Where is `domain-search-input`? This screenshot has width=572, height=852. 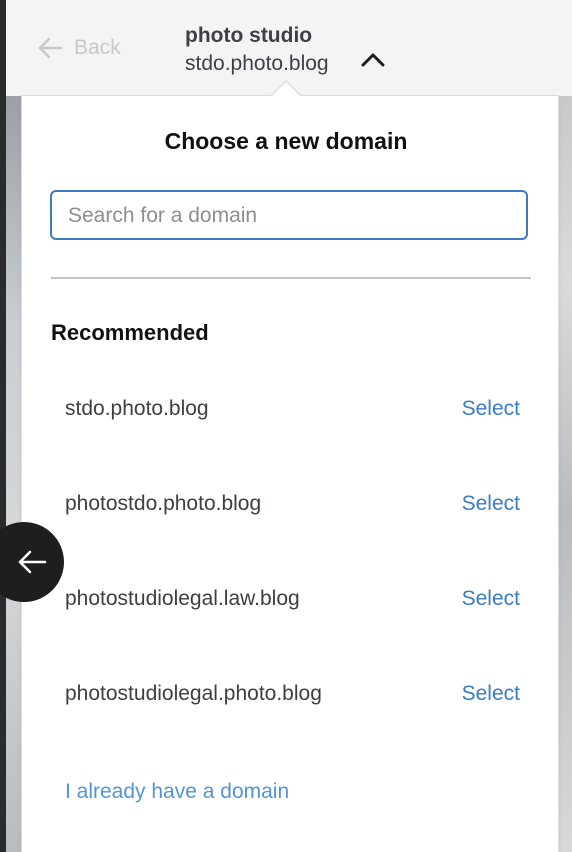 domain-search-input is located at coordinates (288, 216).